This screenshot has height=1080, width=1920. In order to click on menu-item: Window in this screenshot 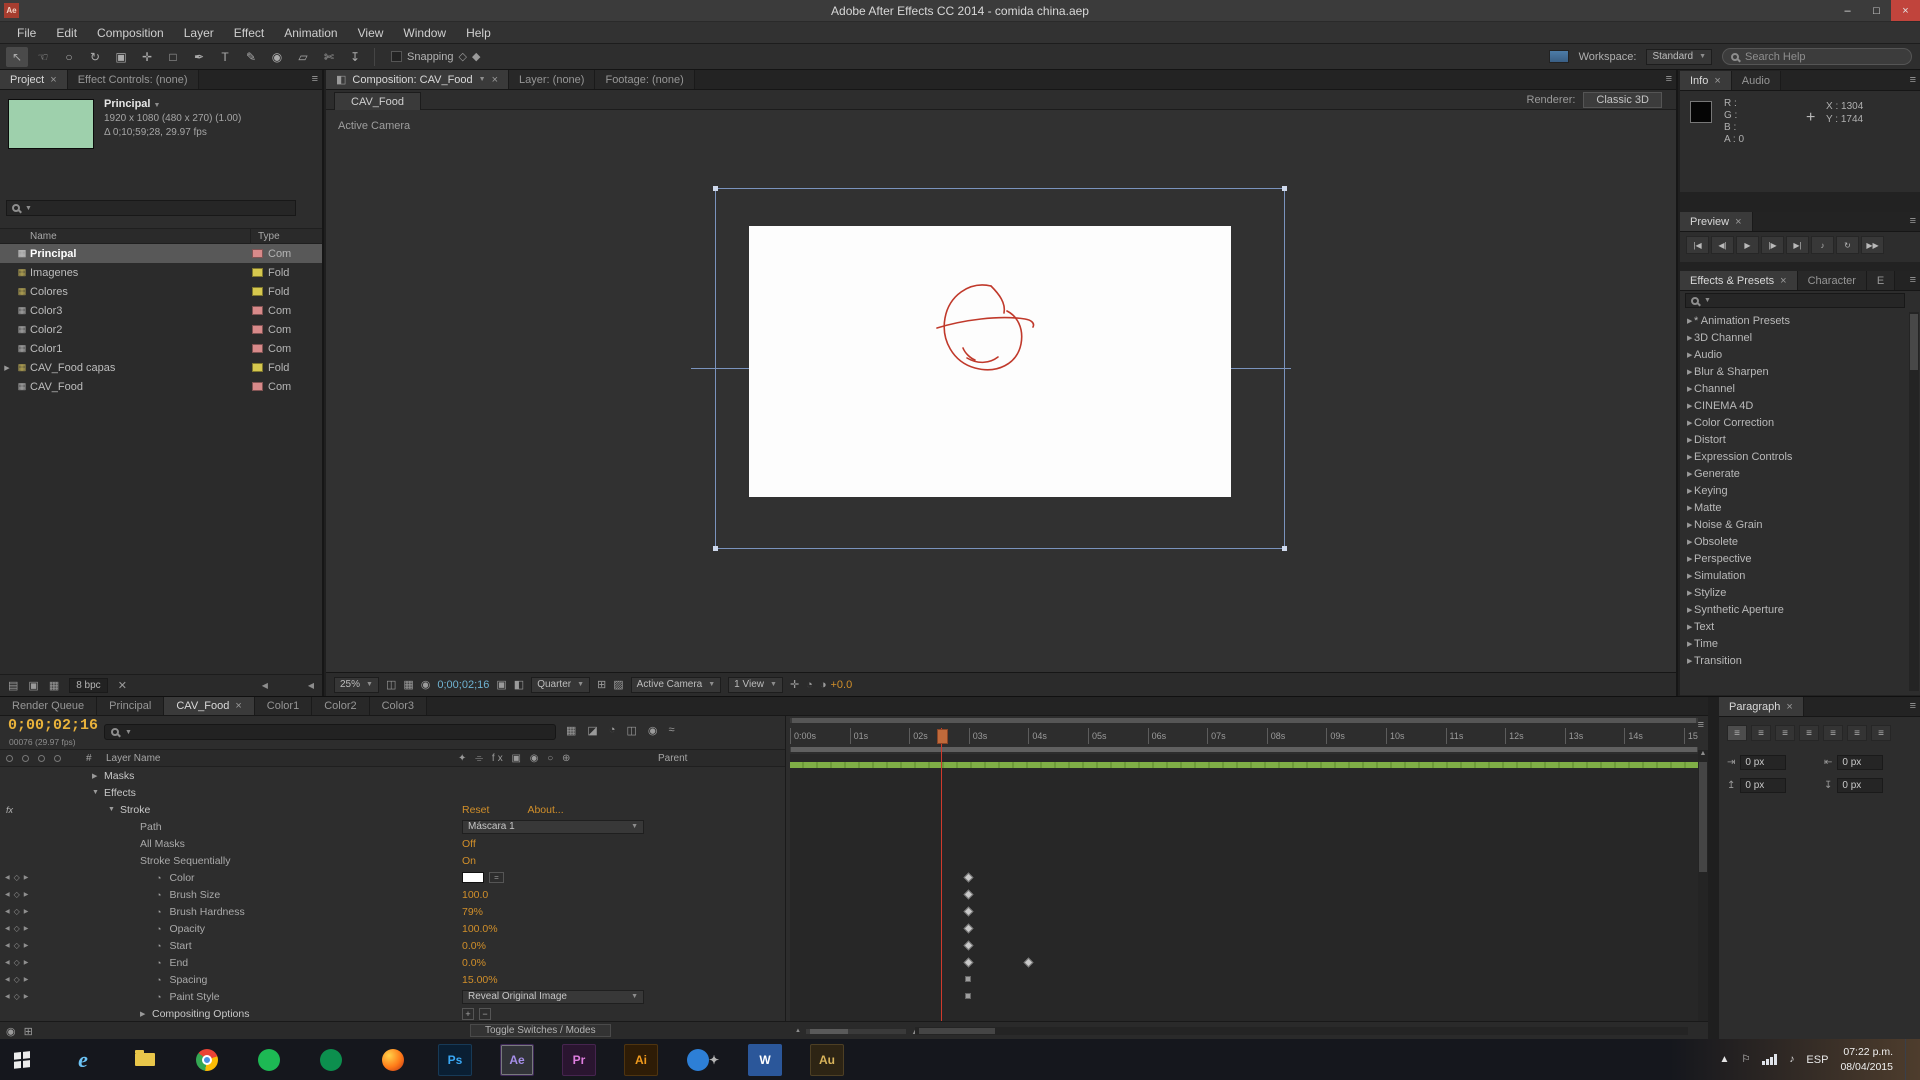, I will do `click(424, 33)`.